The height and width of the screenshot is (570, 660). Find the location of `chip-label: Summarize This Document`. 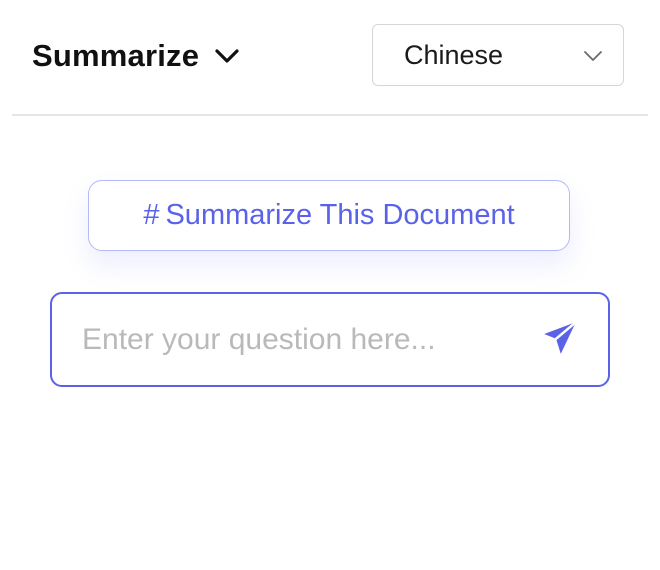

chip-label: Summarize This Document is located at coordinates (340, 215).